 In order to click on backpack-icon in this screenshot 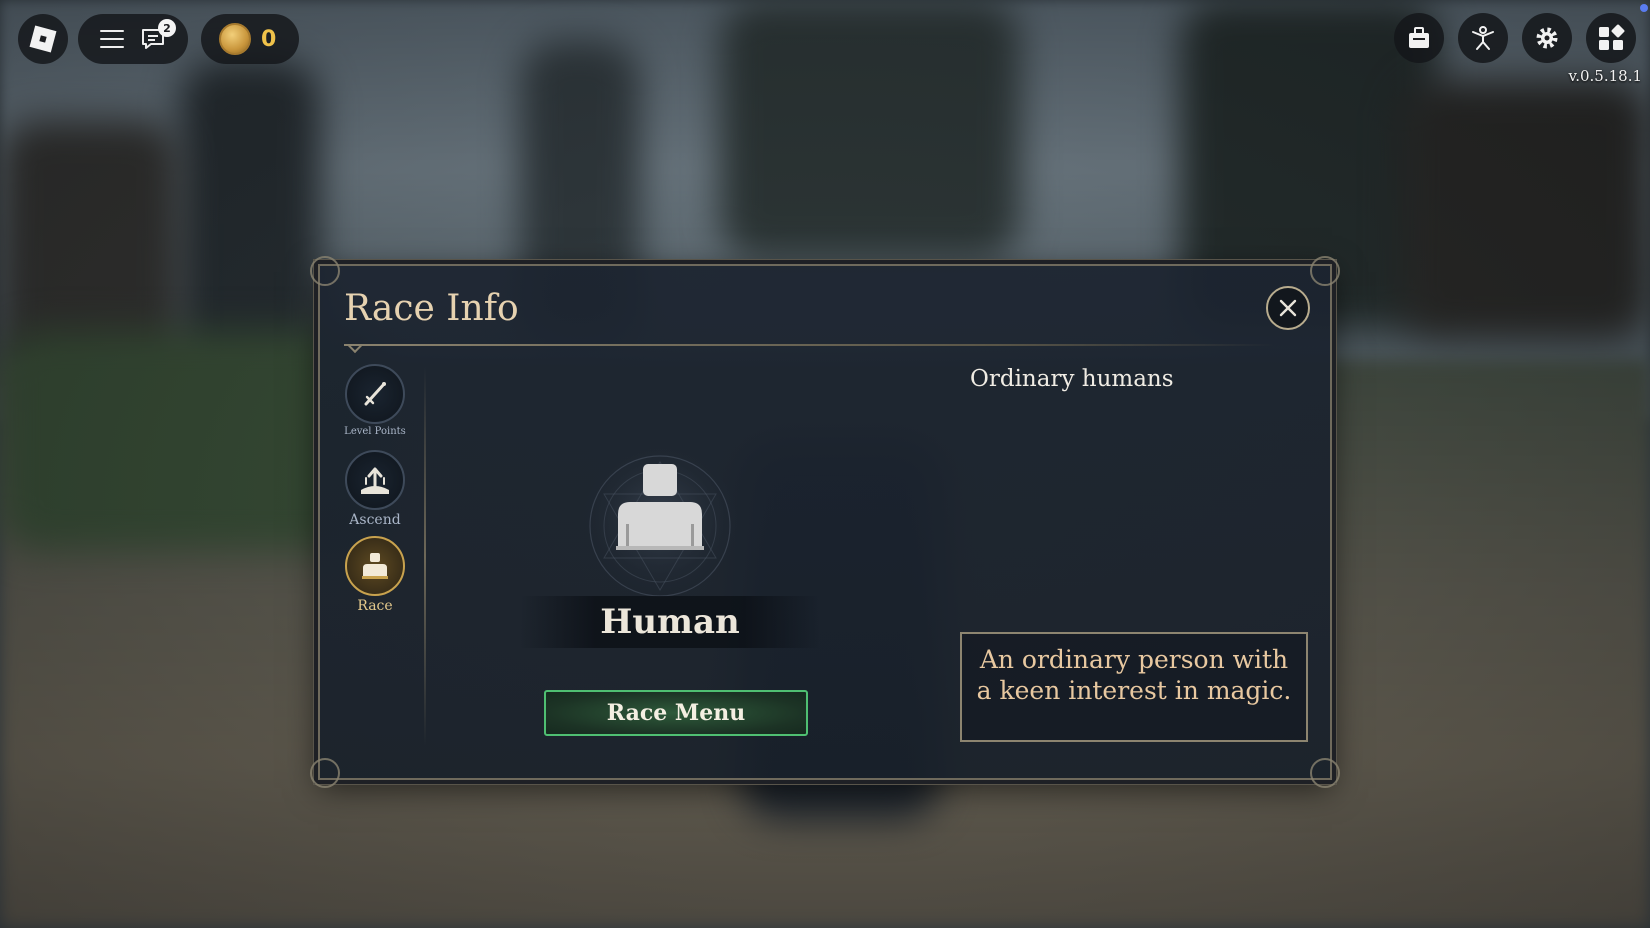, I will do `click(1419, 37)`.